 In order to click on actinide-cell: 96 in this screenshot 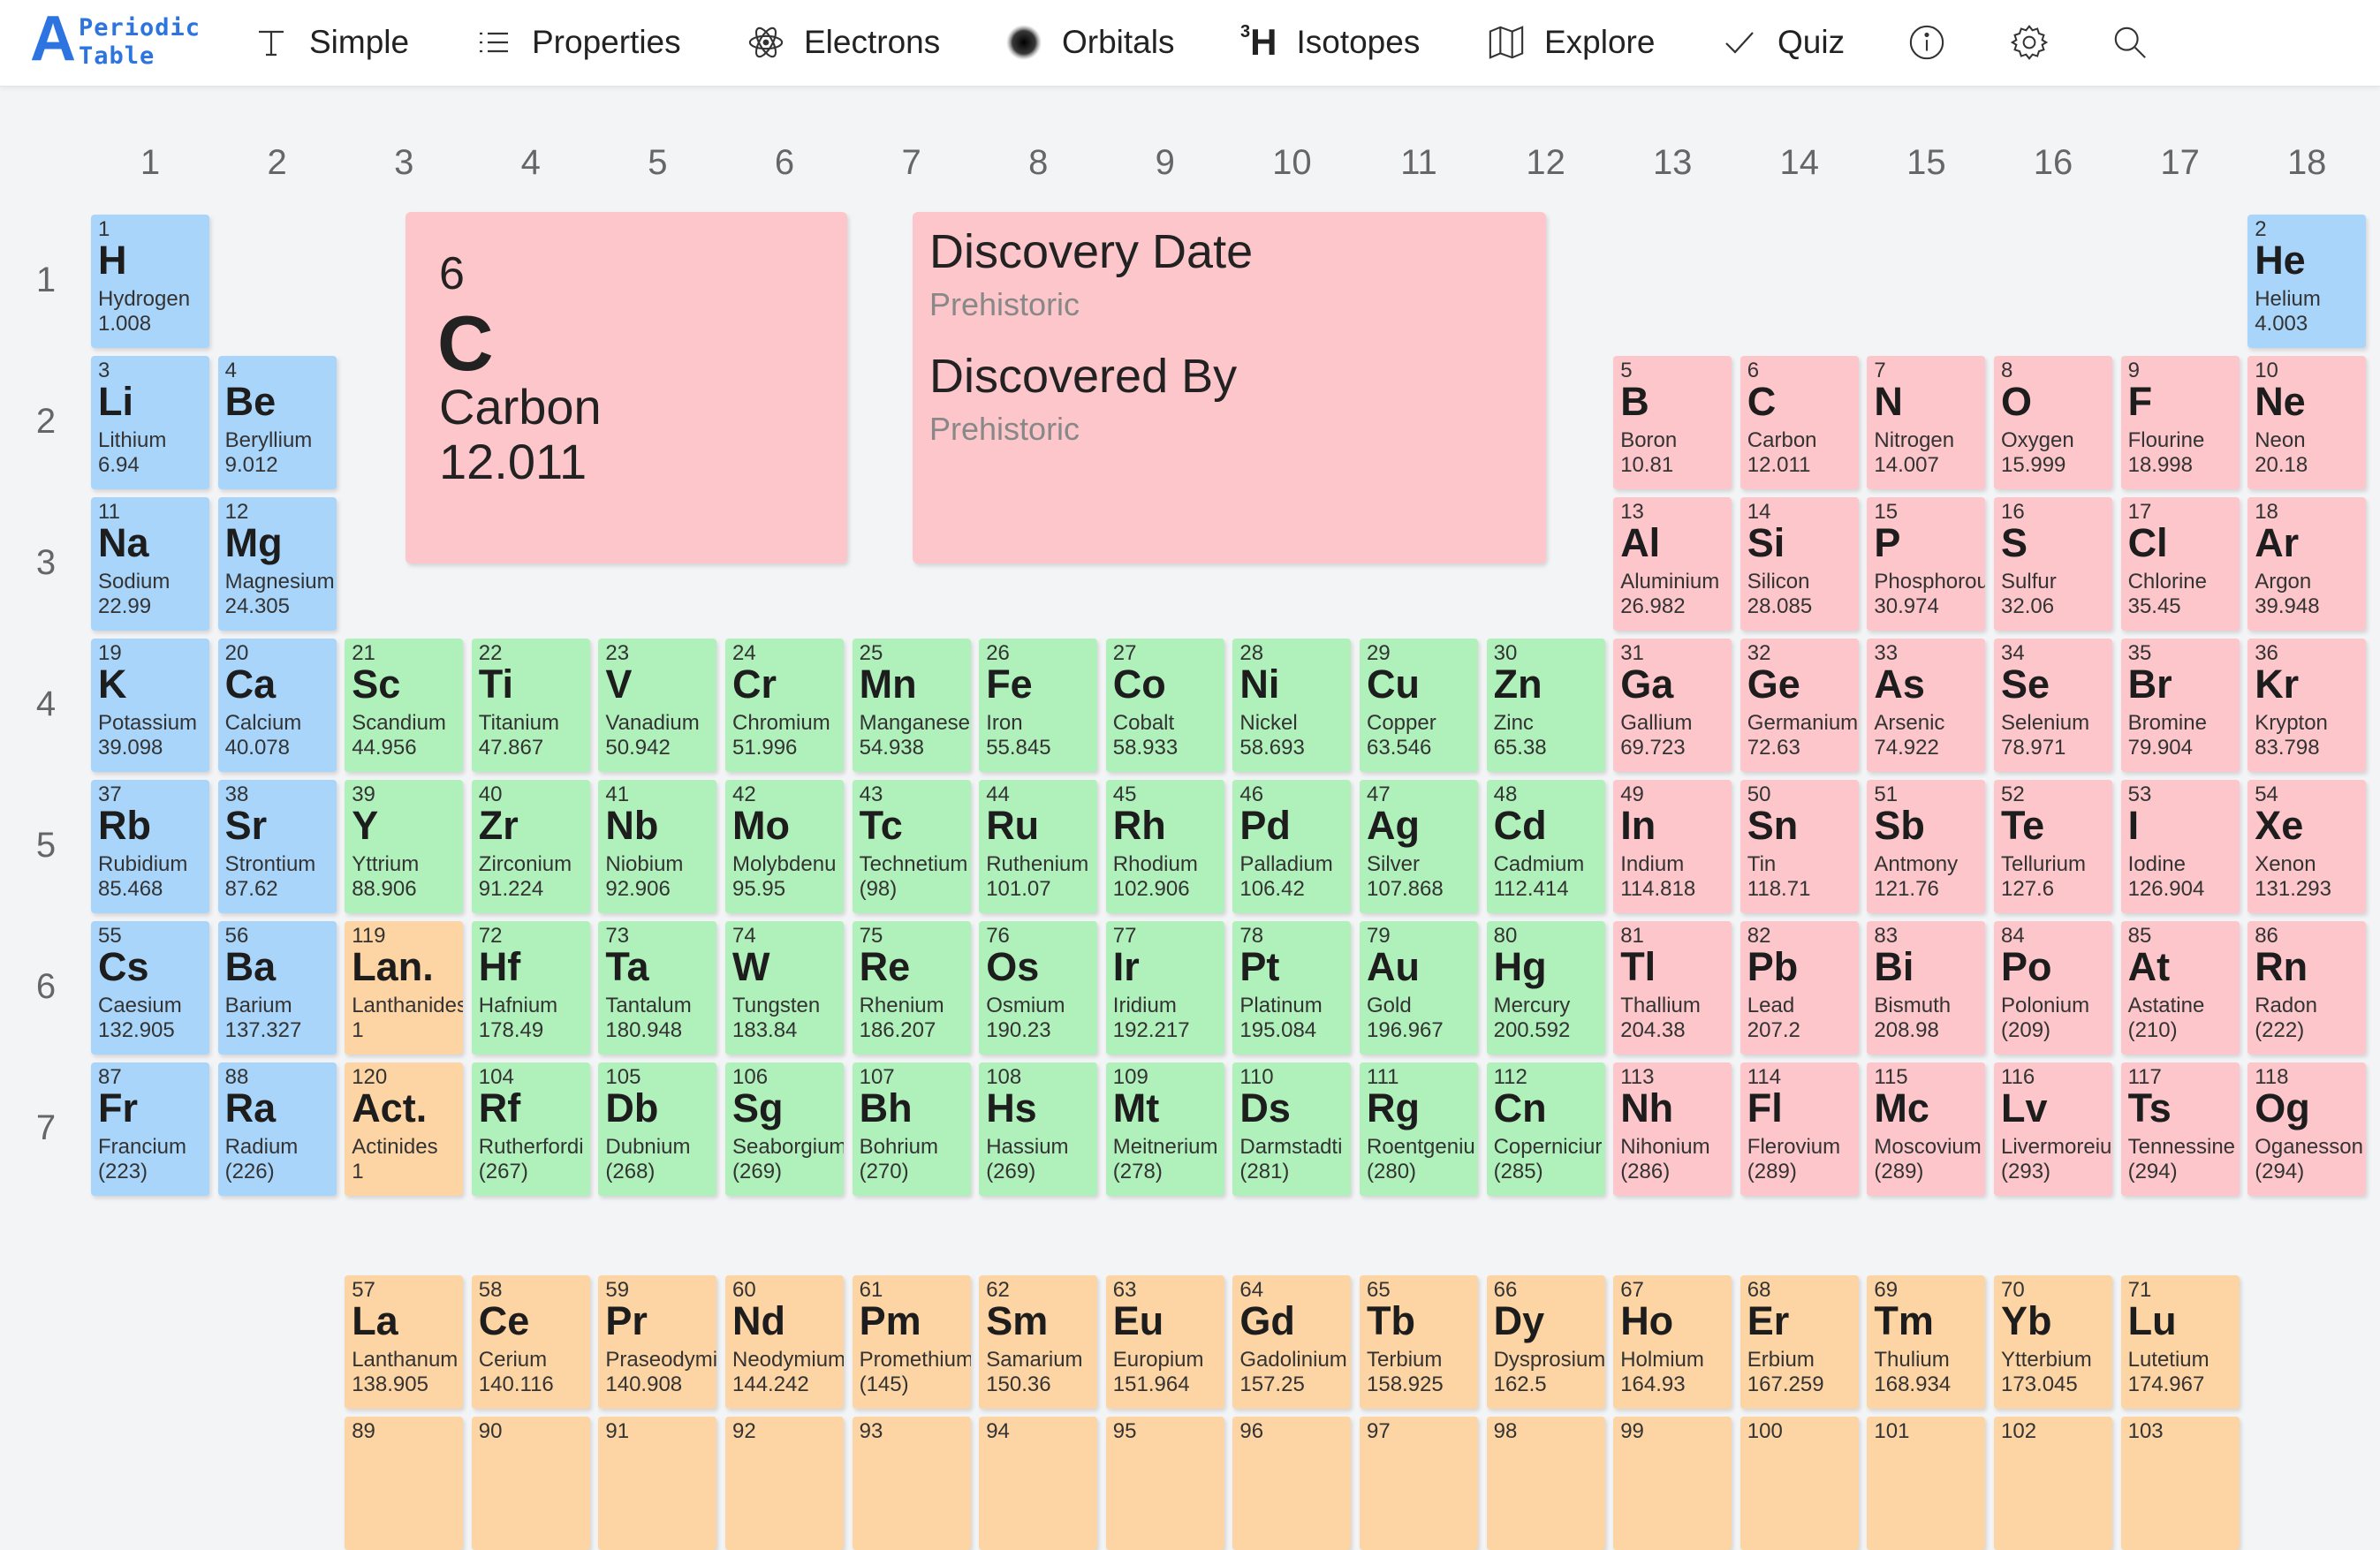, I will do `click(1292, 1483)`.